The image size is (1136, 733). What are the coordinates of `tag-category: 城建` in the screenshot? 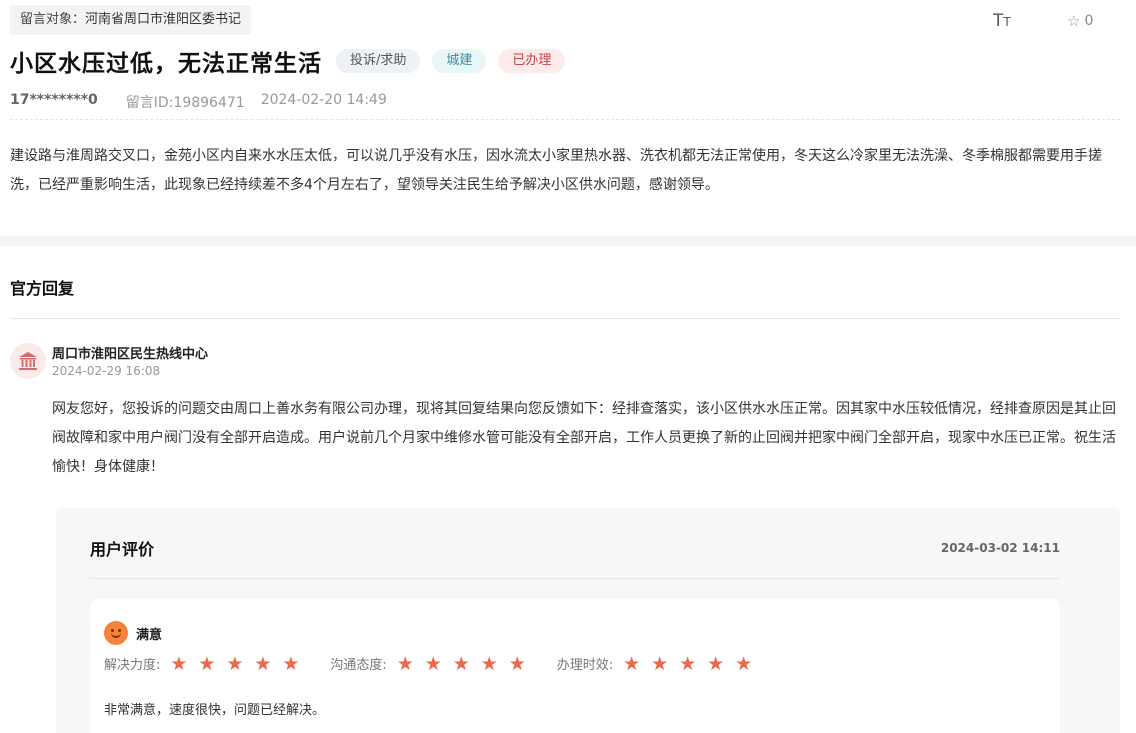 It's located at (459, 61).